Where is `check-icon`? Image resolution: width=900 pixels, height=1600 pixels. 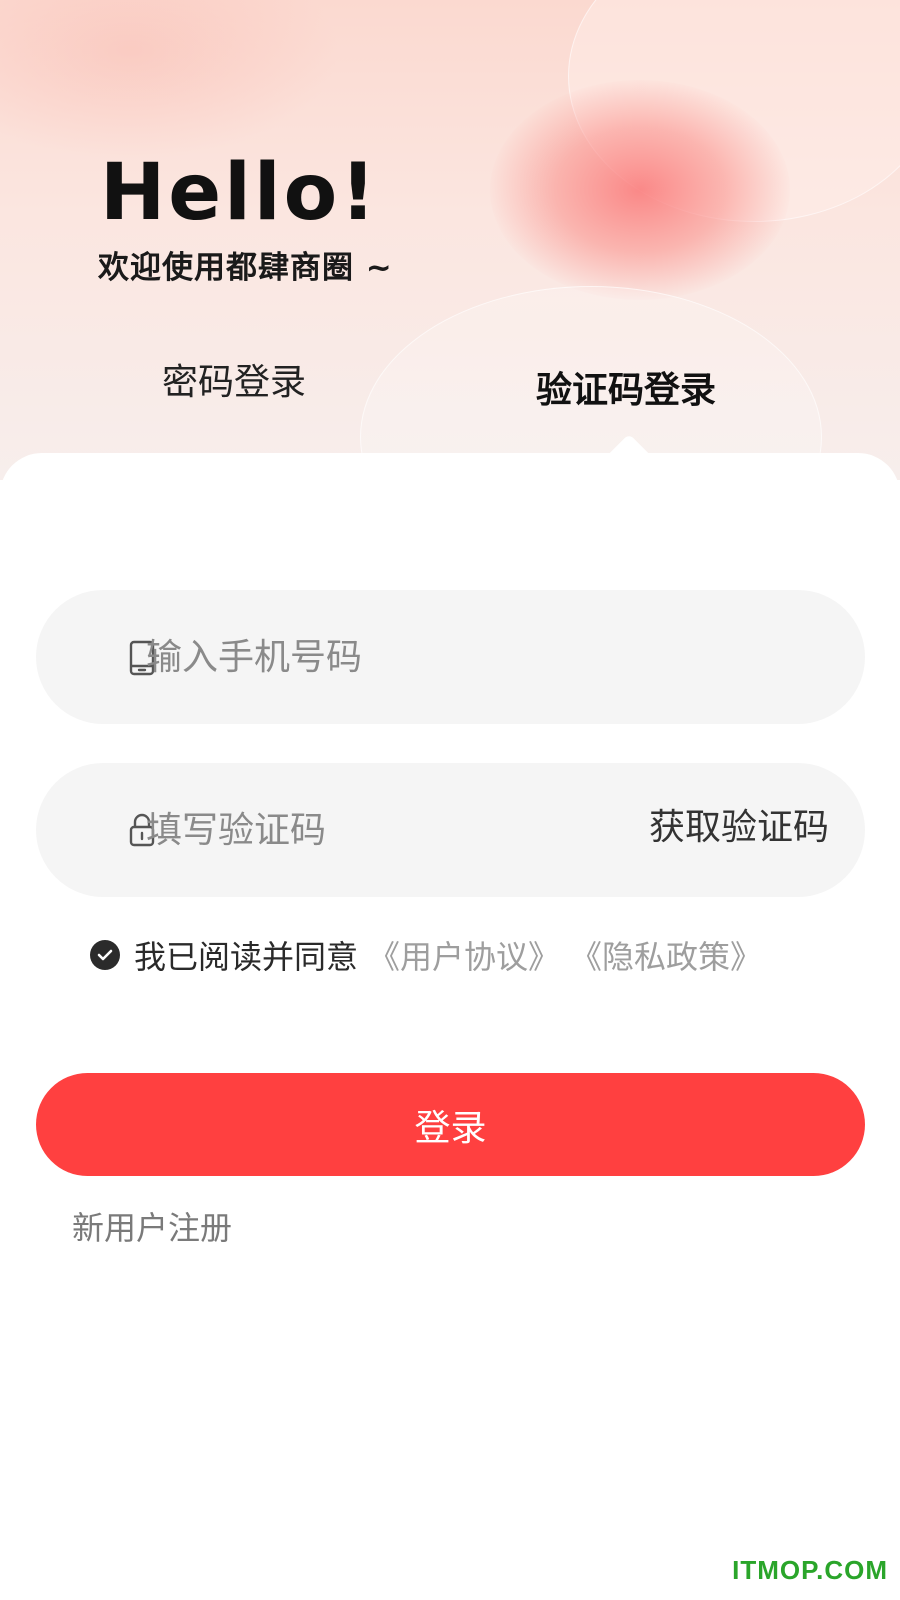
check-icon is located at coordinates (105, 955).